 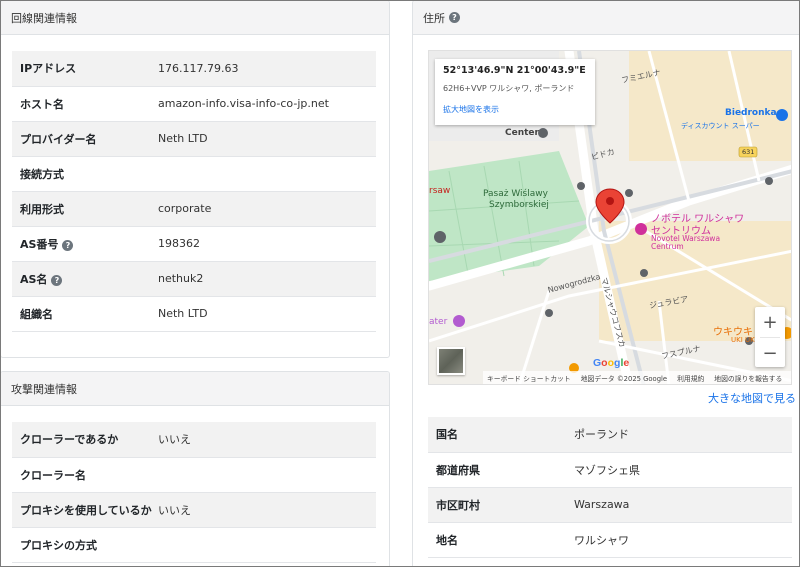 What do you see at coordinates (720, 126) in the screenshot?
I see `map-label: ディスカウント スーパー` at bounding box center [720, 126].